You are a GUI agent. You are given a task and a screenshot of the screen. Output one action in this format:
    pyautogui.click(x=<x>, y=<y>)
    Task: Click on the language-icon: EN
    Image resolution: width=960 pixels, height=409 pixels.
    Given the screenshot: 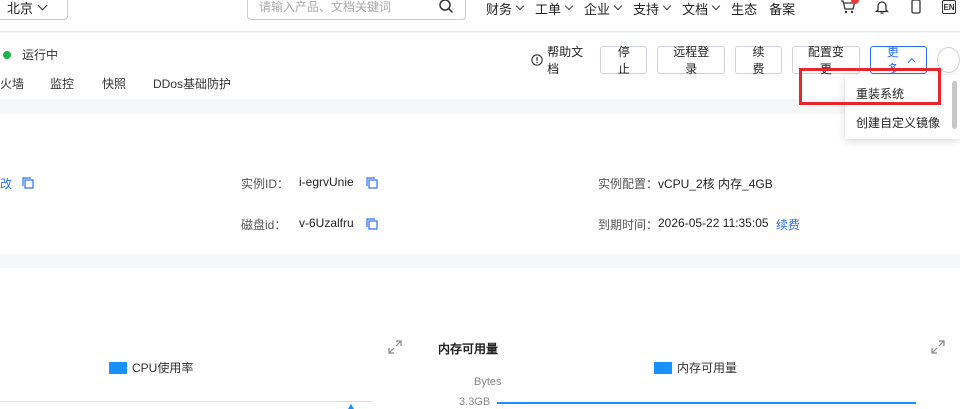 What is the action you would take?
    pyautogui.click(x=949, y=7)
    